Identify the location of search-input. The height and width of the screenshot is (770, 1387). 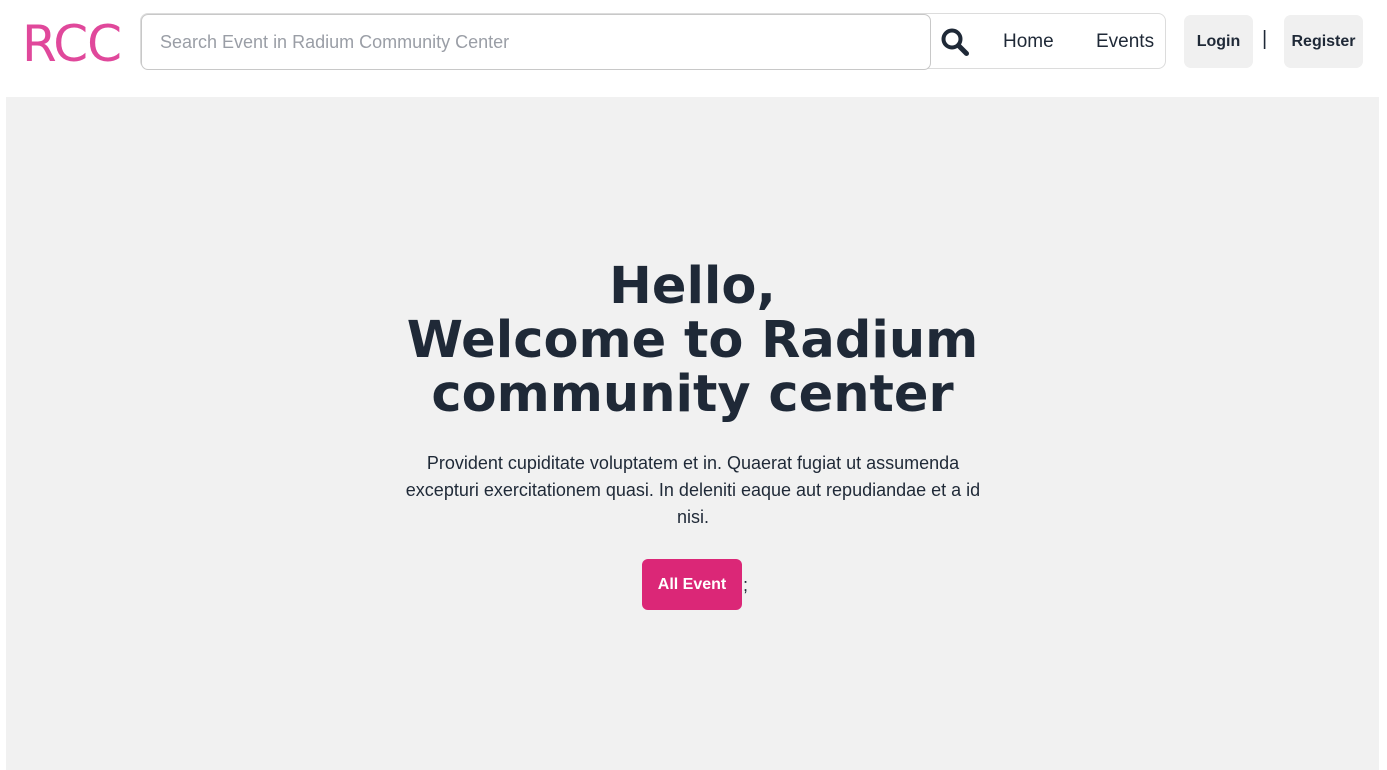
(536, 42).